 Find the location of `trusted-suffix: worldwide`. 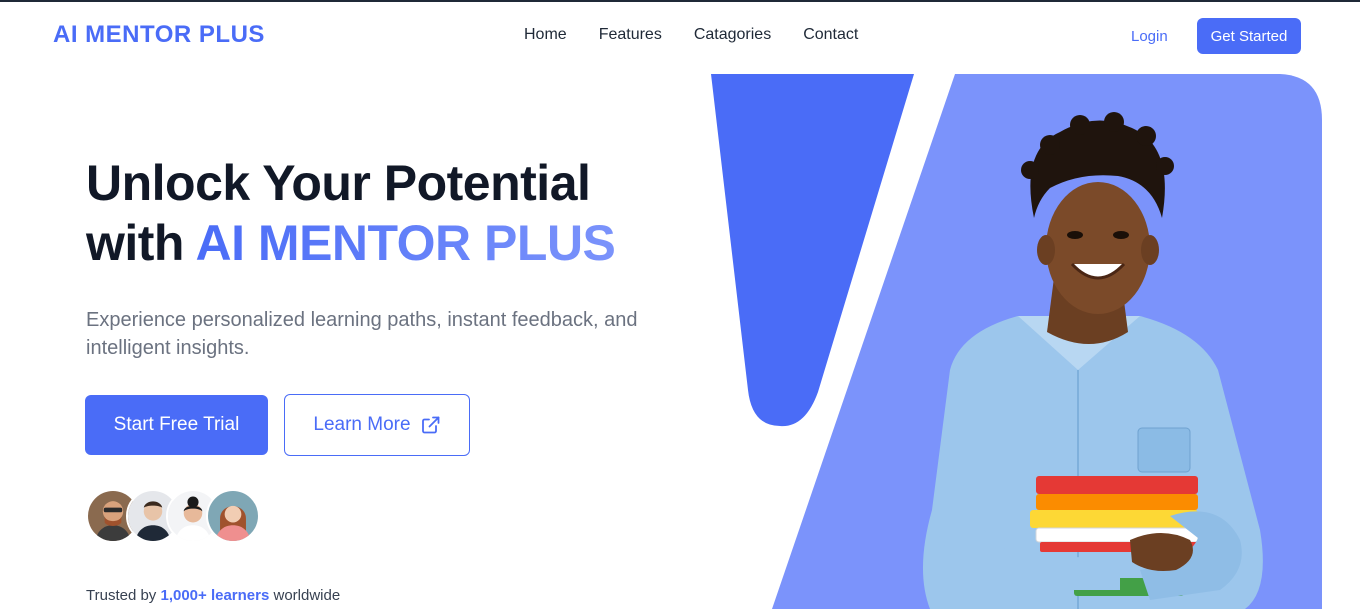

trusted-suffix: worldwide is located at coordinates (307, 595).